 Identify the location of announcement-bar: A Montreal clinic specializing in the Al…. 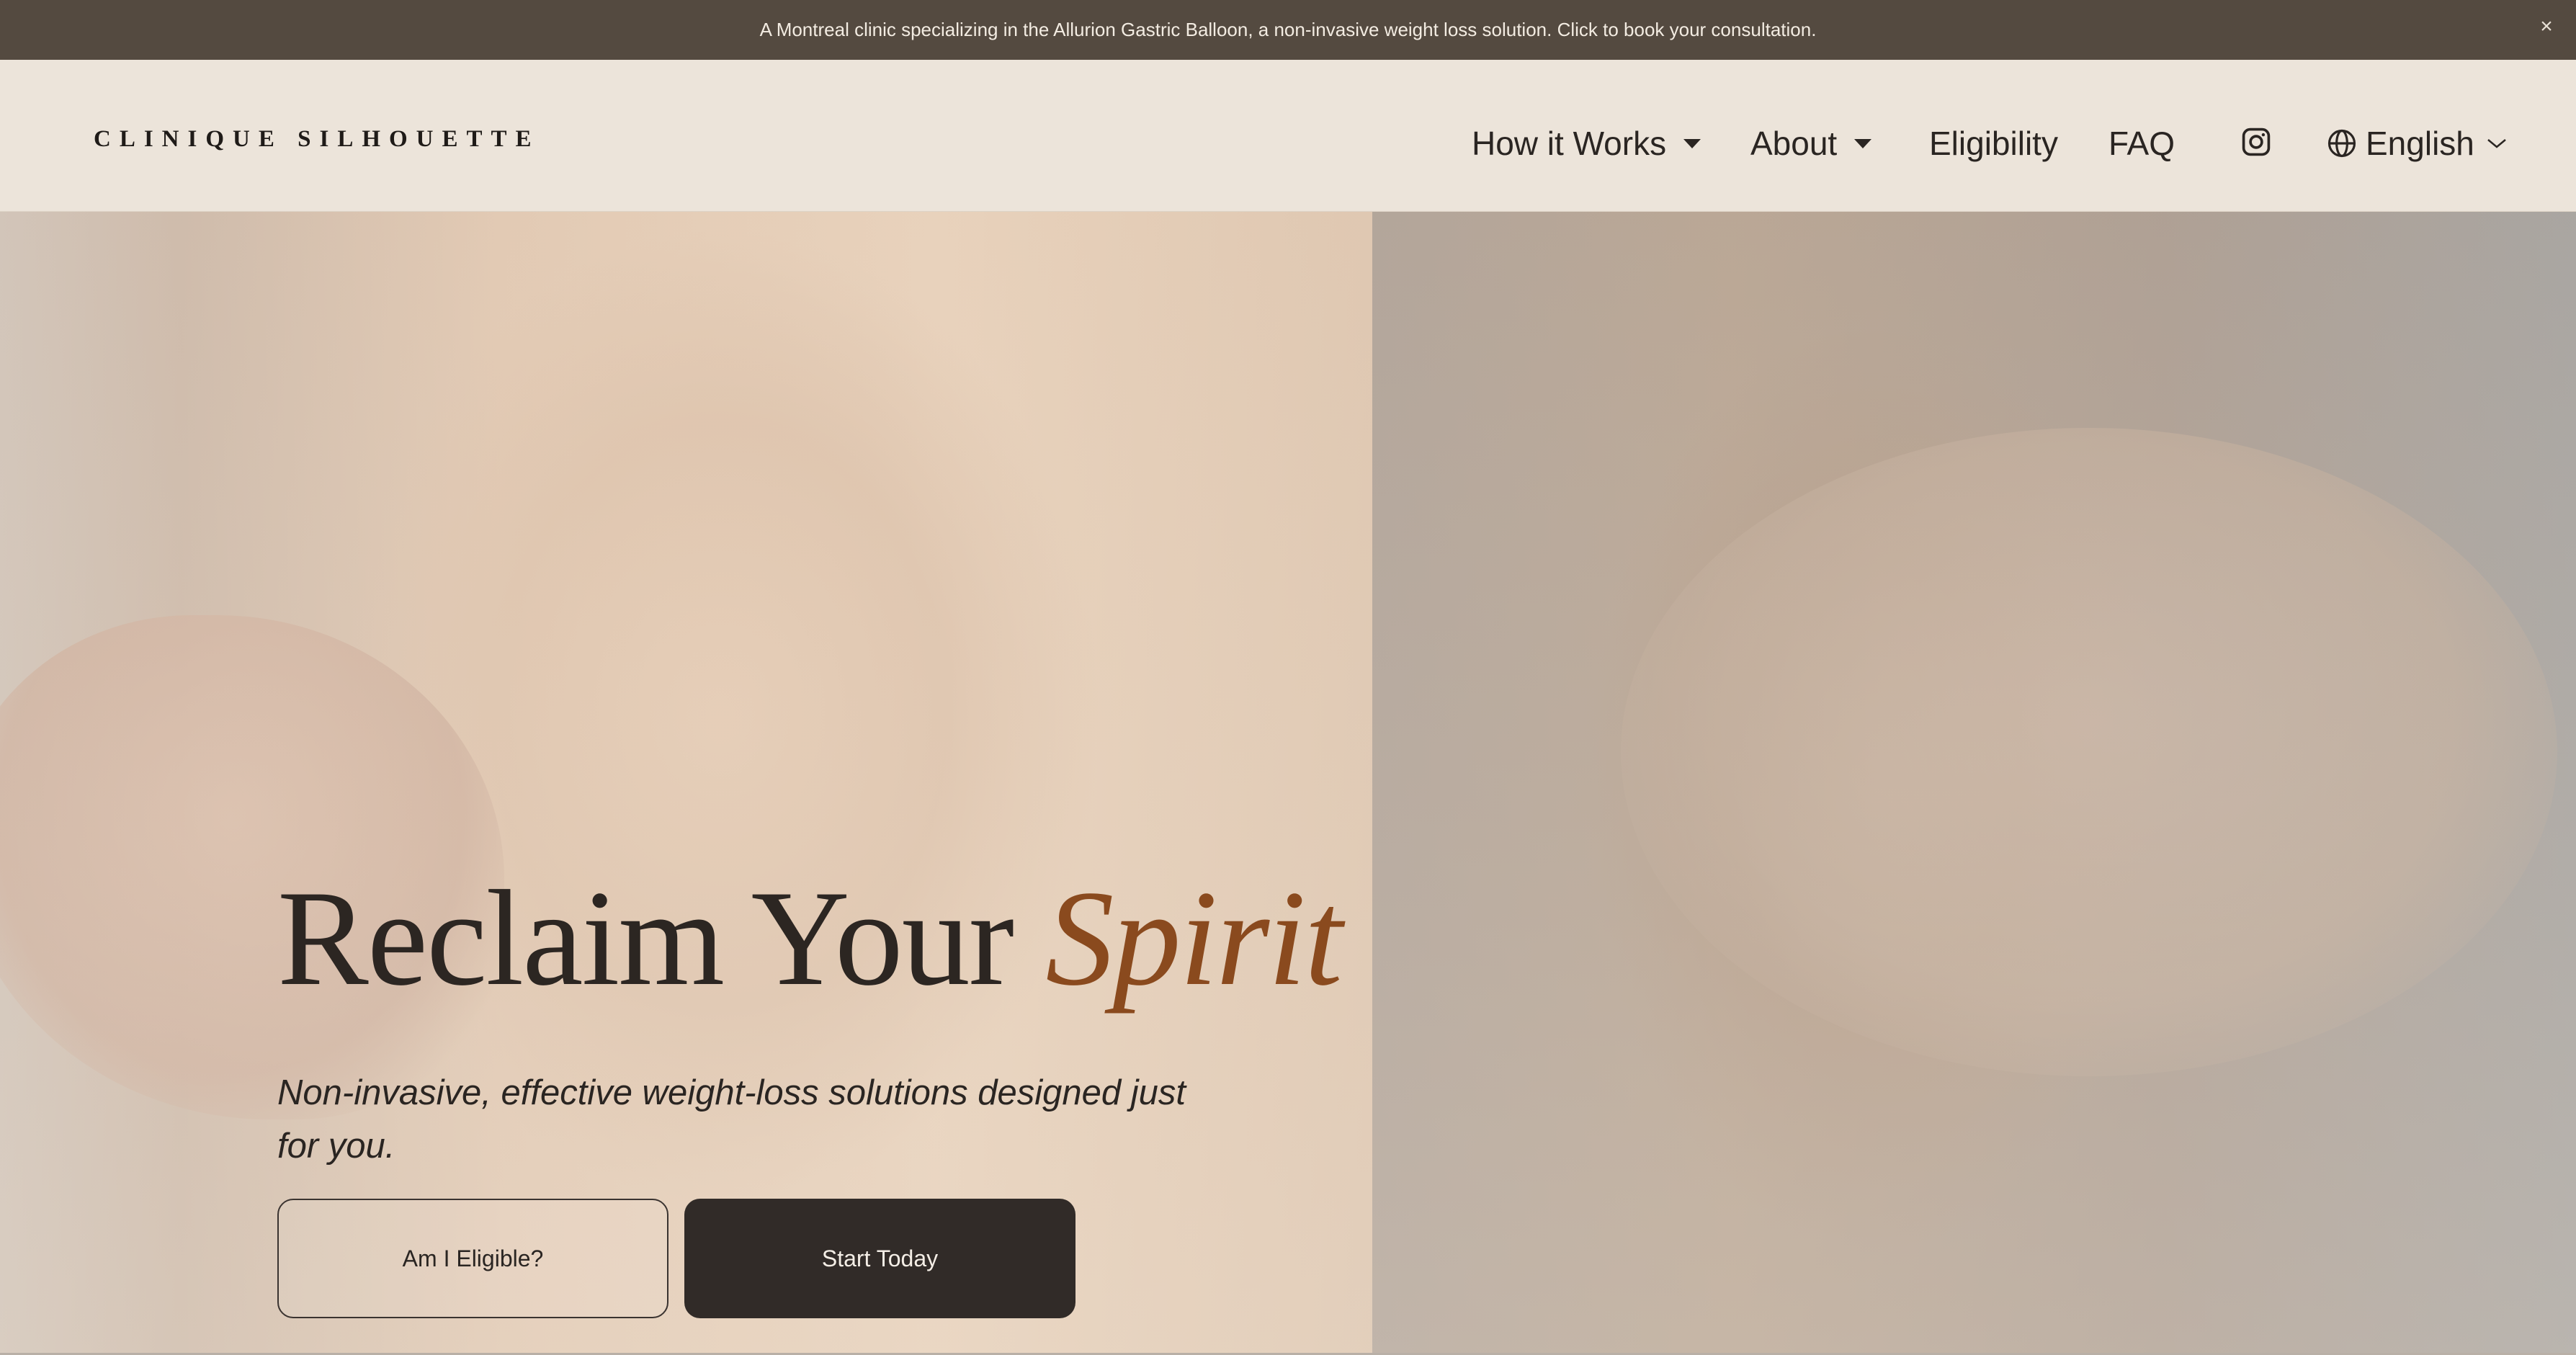
(1288, 30).